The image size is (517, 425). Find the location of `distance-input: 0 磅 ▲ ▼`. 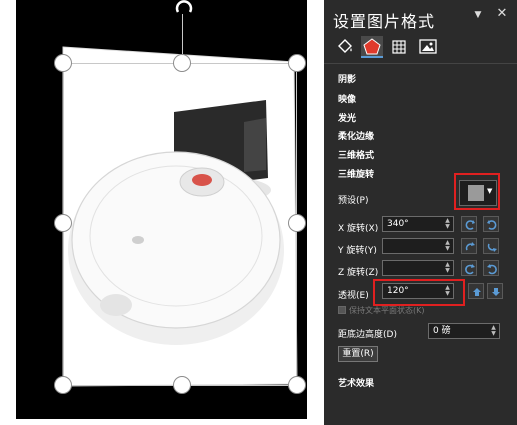

distance-input: 0 磅 ▲ ▼ is located at coordinates (464, 331).